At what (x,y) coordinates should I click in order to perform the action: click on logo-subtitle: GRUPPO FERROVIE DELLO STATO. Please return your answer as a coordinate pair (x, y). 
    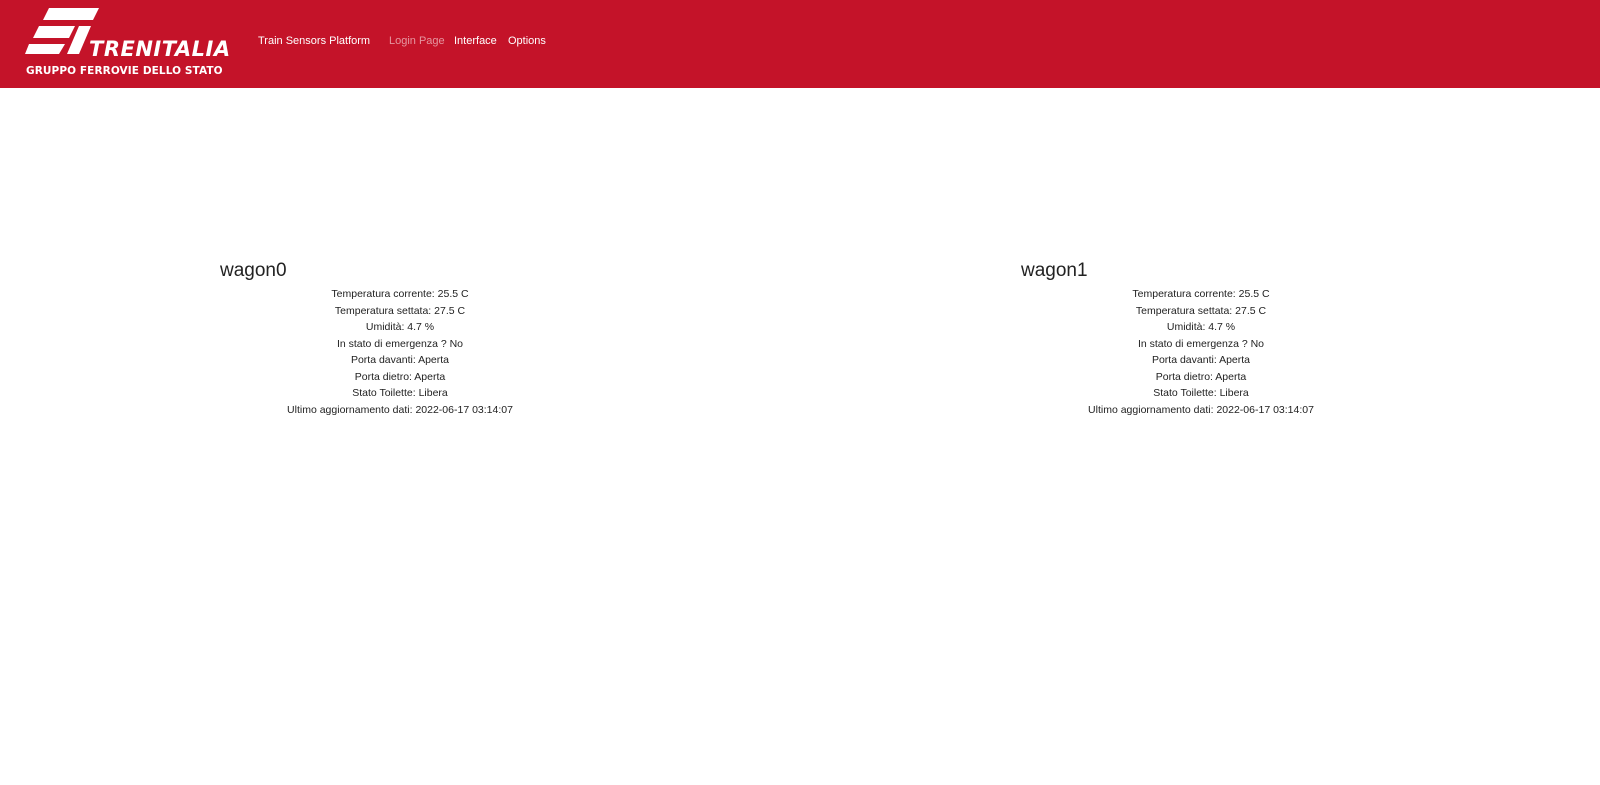
    Looking at the image, I should click on (124, 71).